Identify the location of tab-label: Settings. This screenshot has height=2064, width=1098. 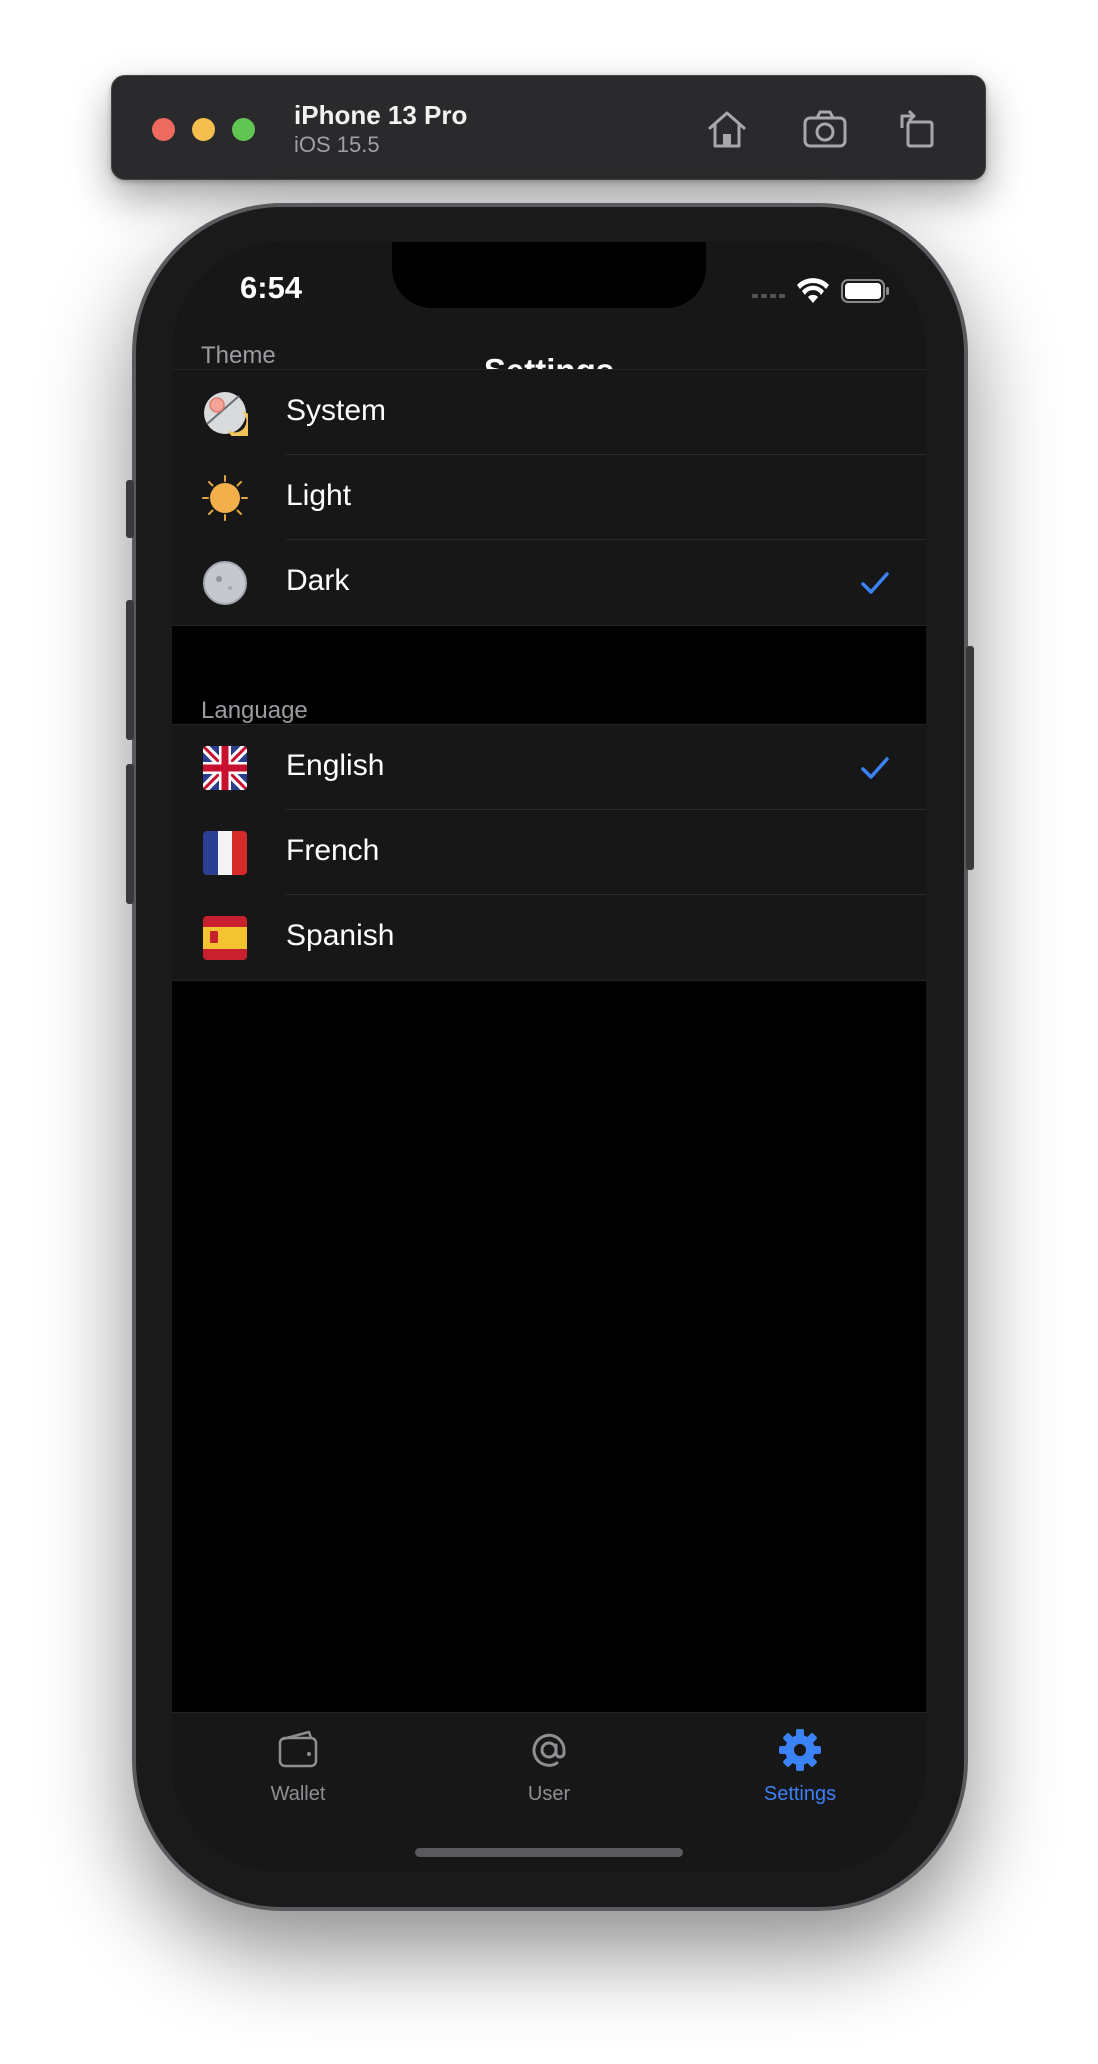
(800, 1794).